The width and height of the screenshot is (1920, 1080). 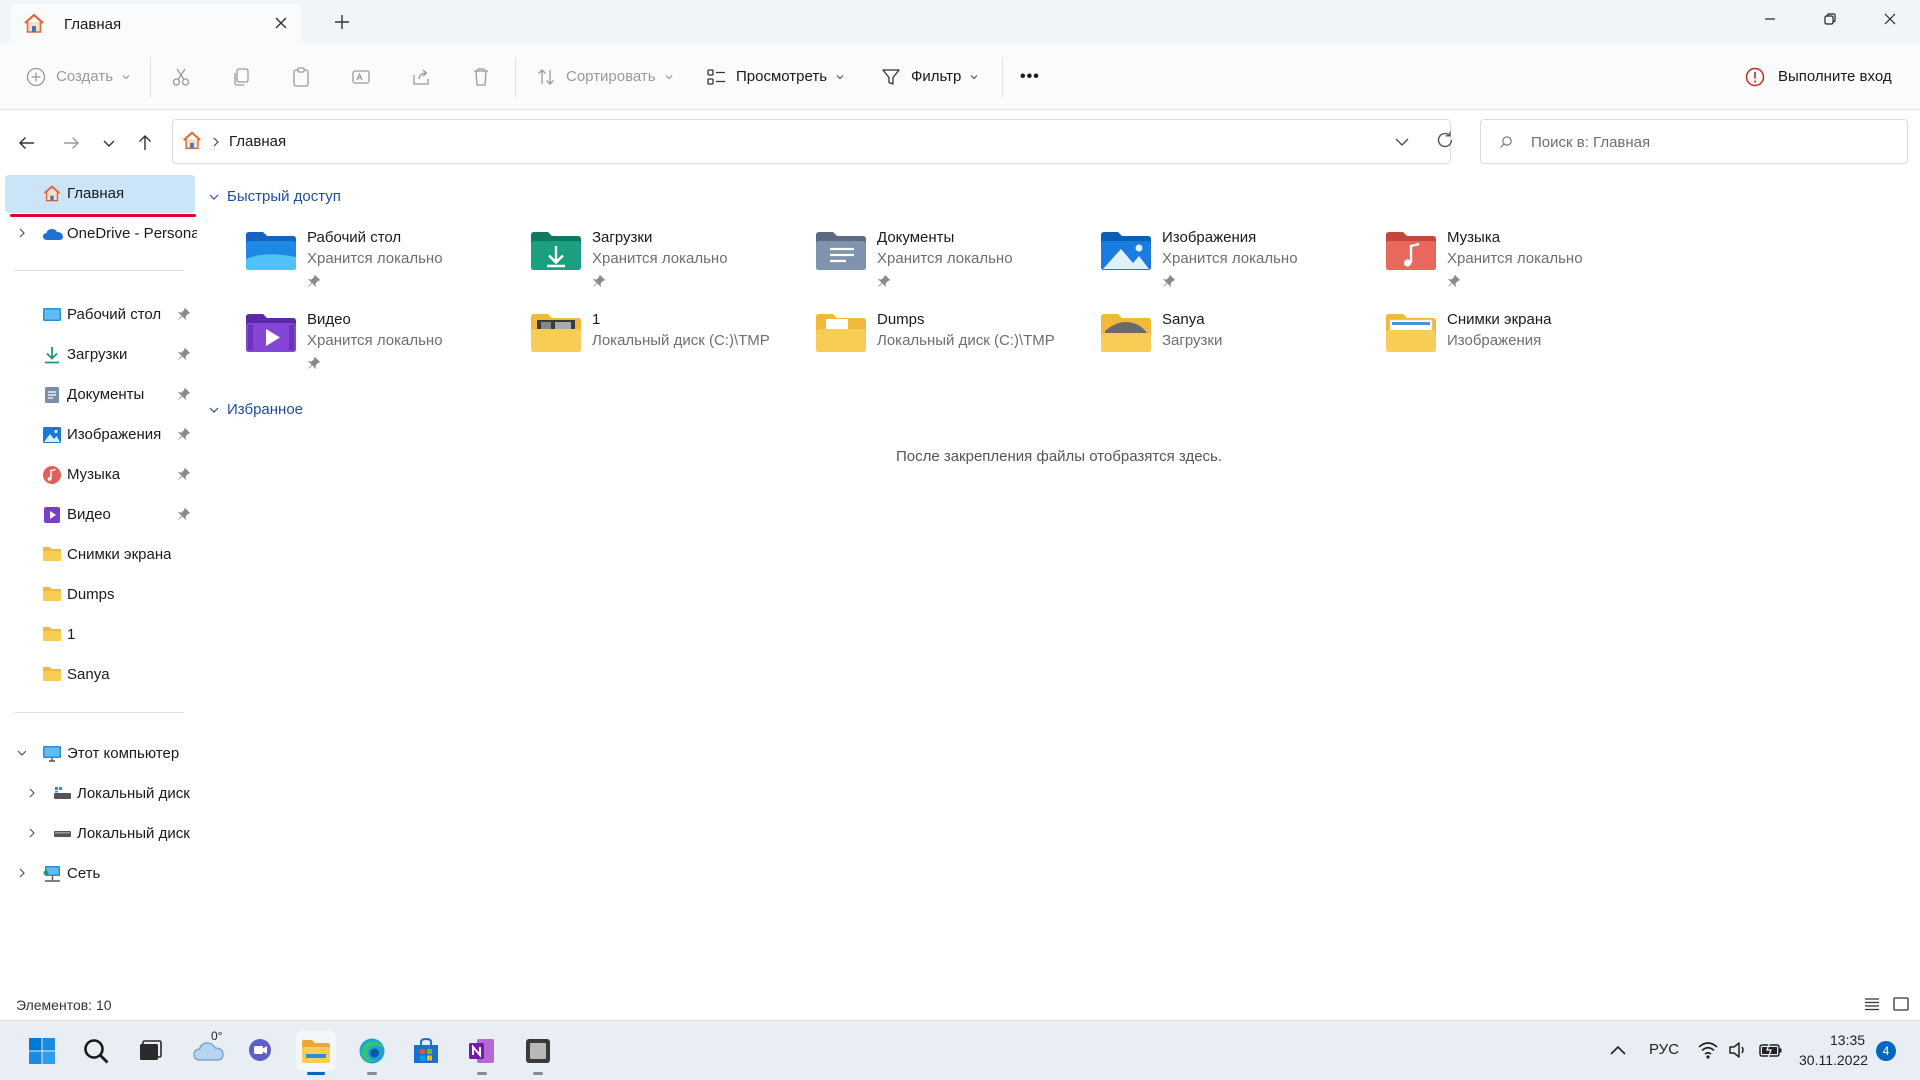 I want to click on sidebar-item-network: Сеть, so click(x=99, y=874).